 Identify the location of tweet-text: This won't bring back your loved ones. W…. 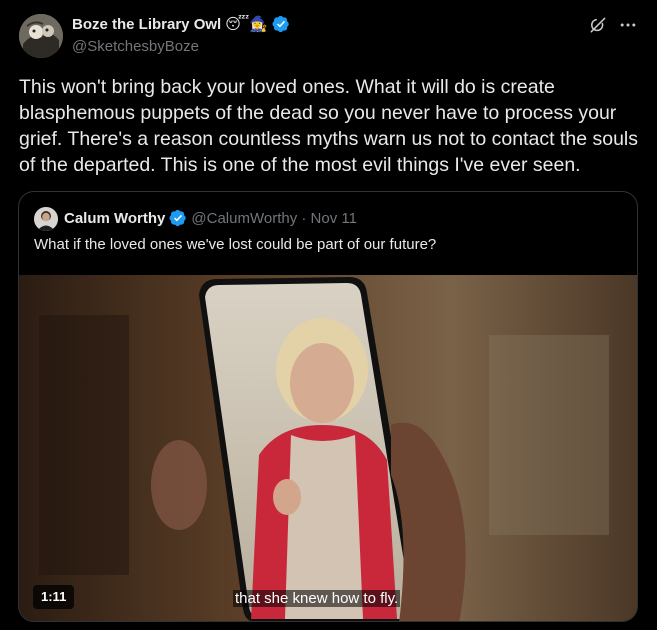
(329, 126).